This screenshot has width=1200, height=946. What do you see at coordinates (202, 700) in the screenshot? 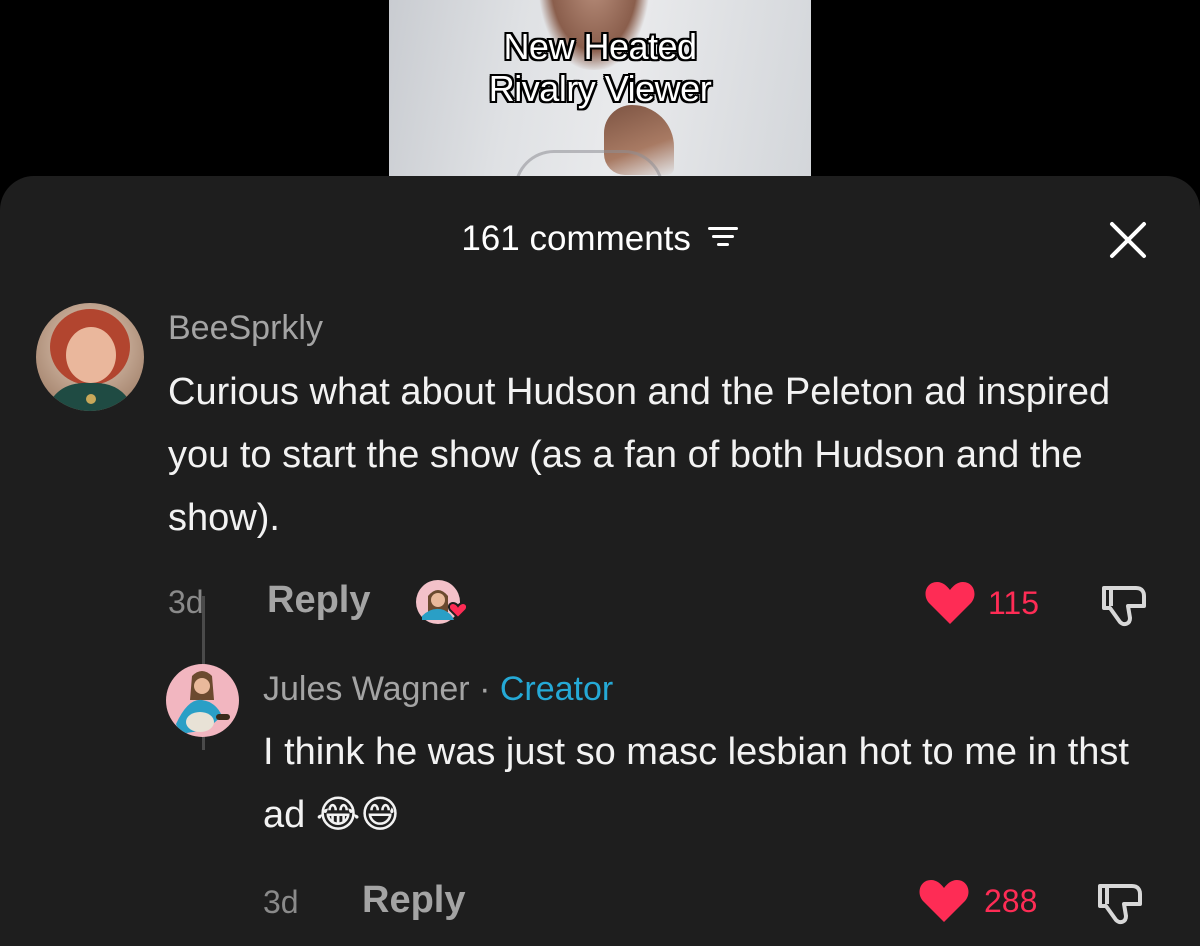
I see `avatar-jules-wagner` at bounding box center [202, 700].